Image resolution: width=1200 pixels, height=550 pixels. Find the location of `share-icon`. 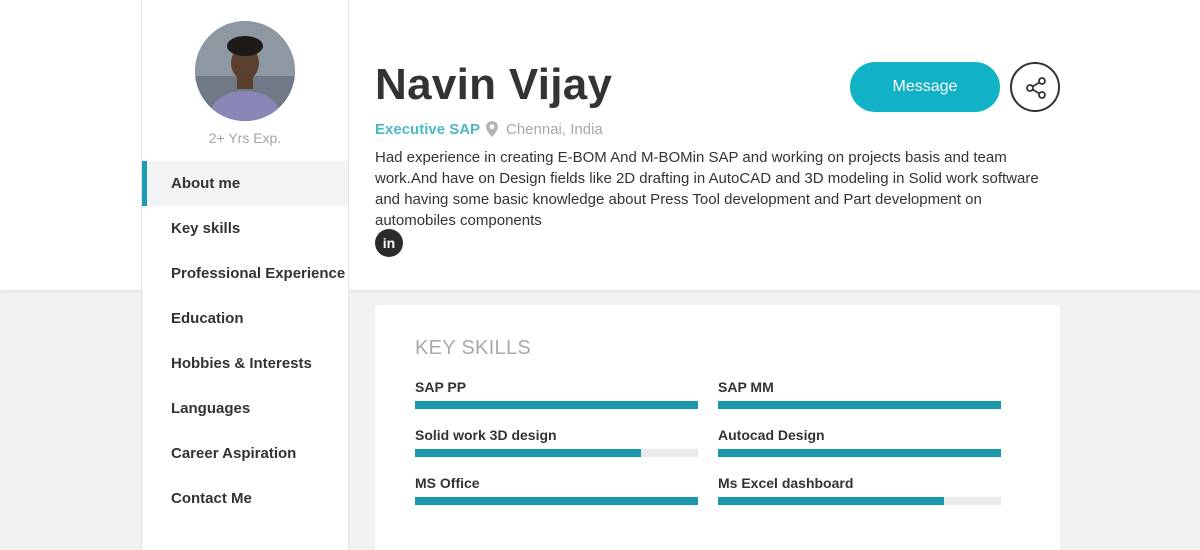

share-icon is located at coordinates (1036, 88).